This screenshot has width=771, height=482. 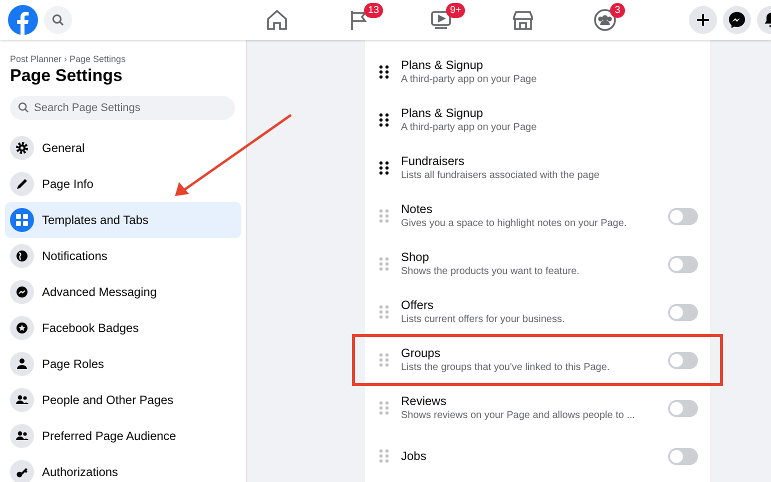 What do you see at coordinates (123, 364) in the screenshot?
I see `sidebar-item: Page Roles` at bounding box center [123, 364].